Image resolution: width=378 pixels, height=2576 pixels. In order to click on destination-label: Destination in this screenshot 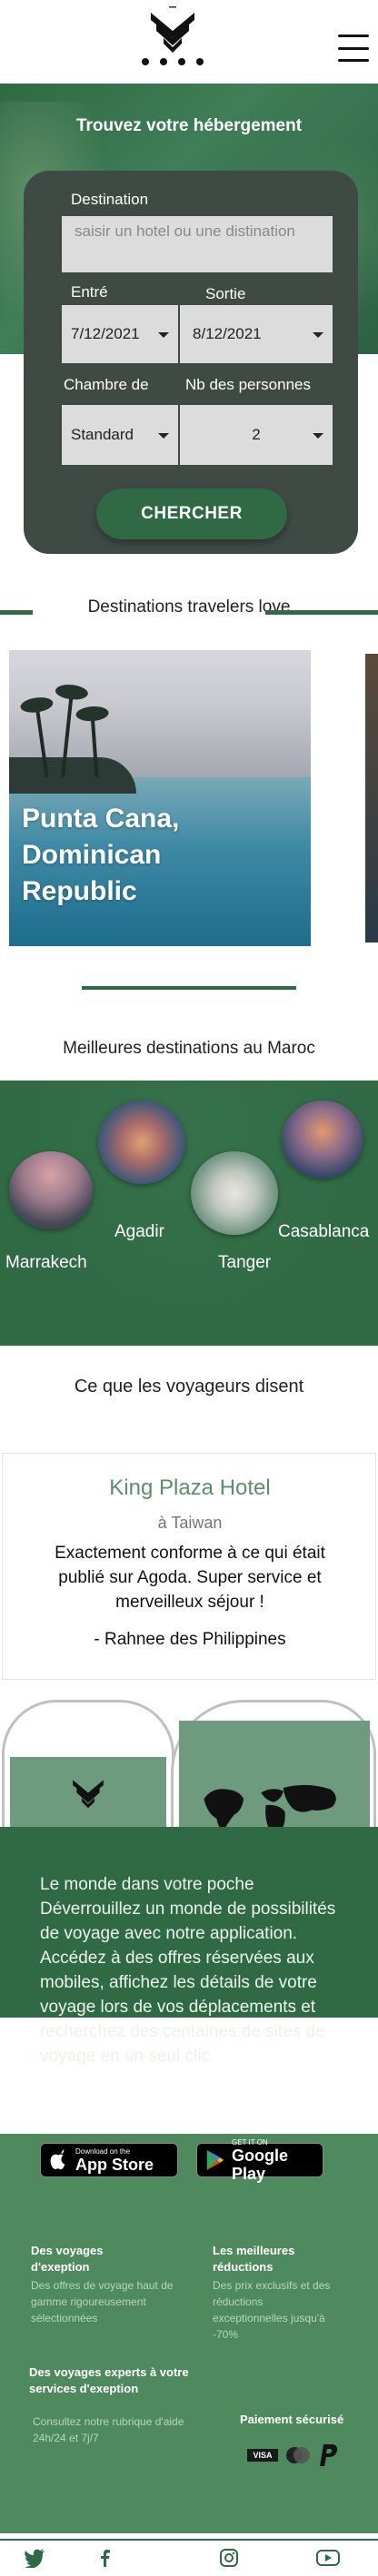, I will do `click(110, 199)`.